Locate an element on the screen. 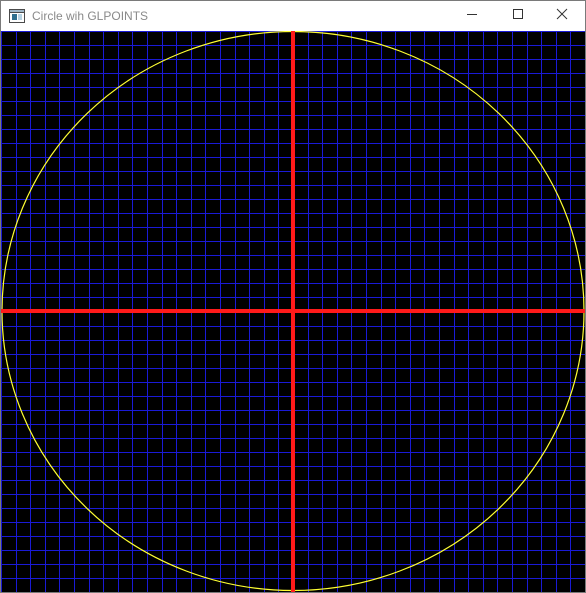 The height and width of the screenshot is (593, 586). maximize-button is located at coordinates (518, 16).